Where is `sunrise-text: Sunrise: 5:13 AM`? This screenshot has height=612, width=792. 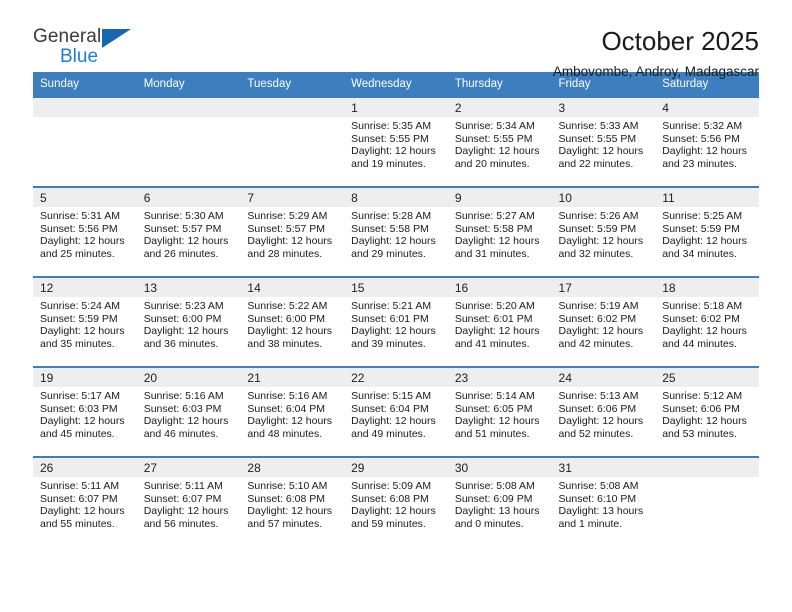
sunrise-text: Sunrise: 5:13 AM is located at coordinates (598, 396).